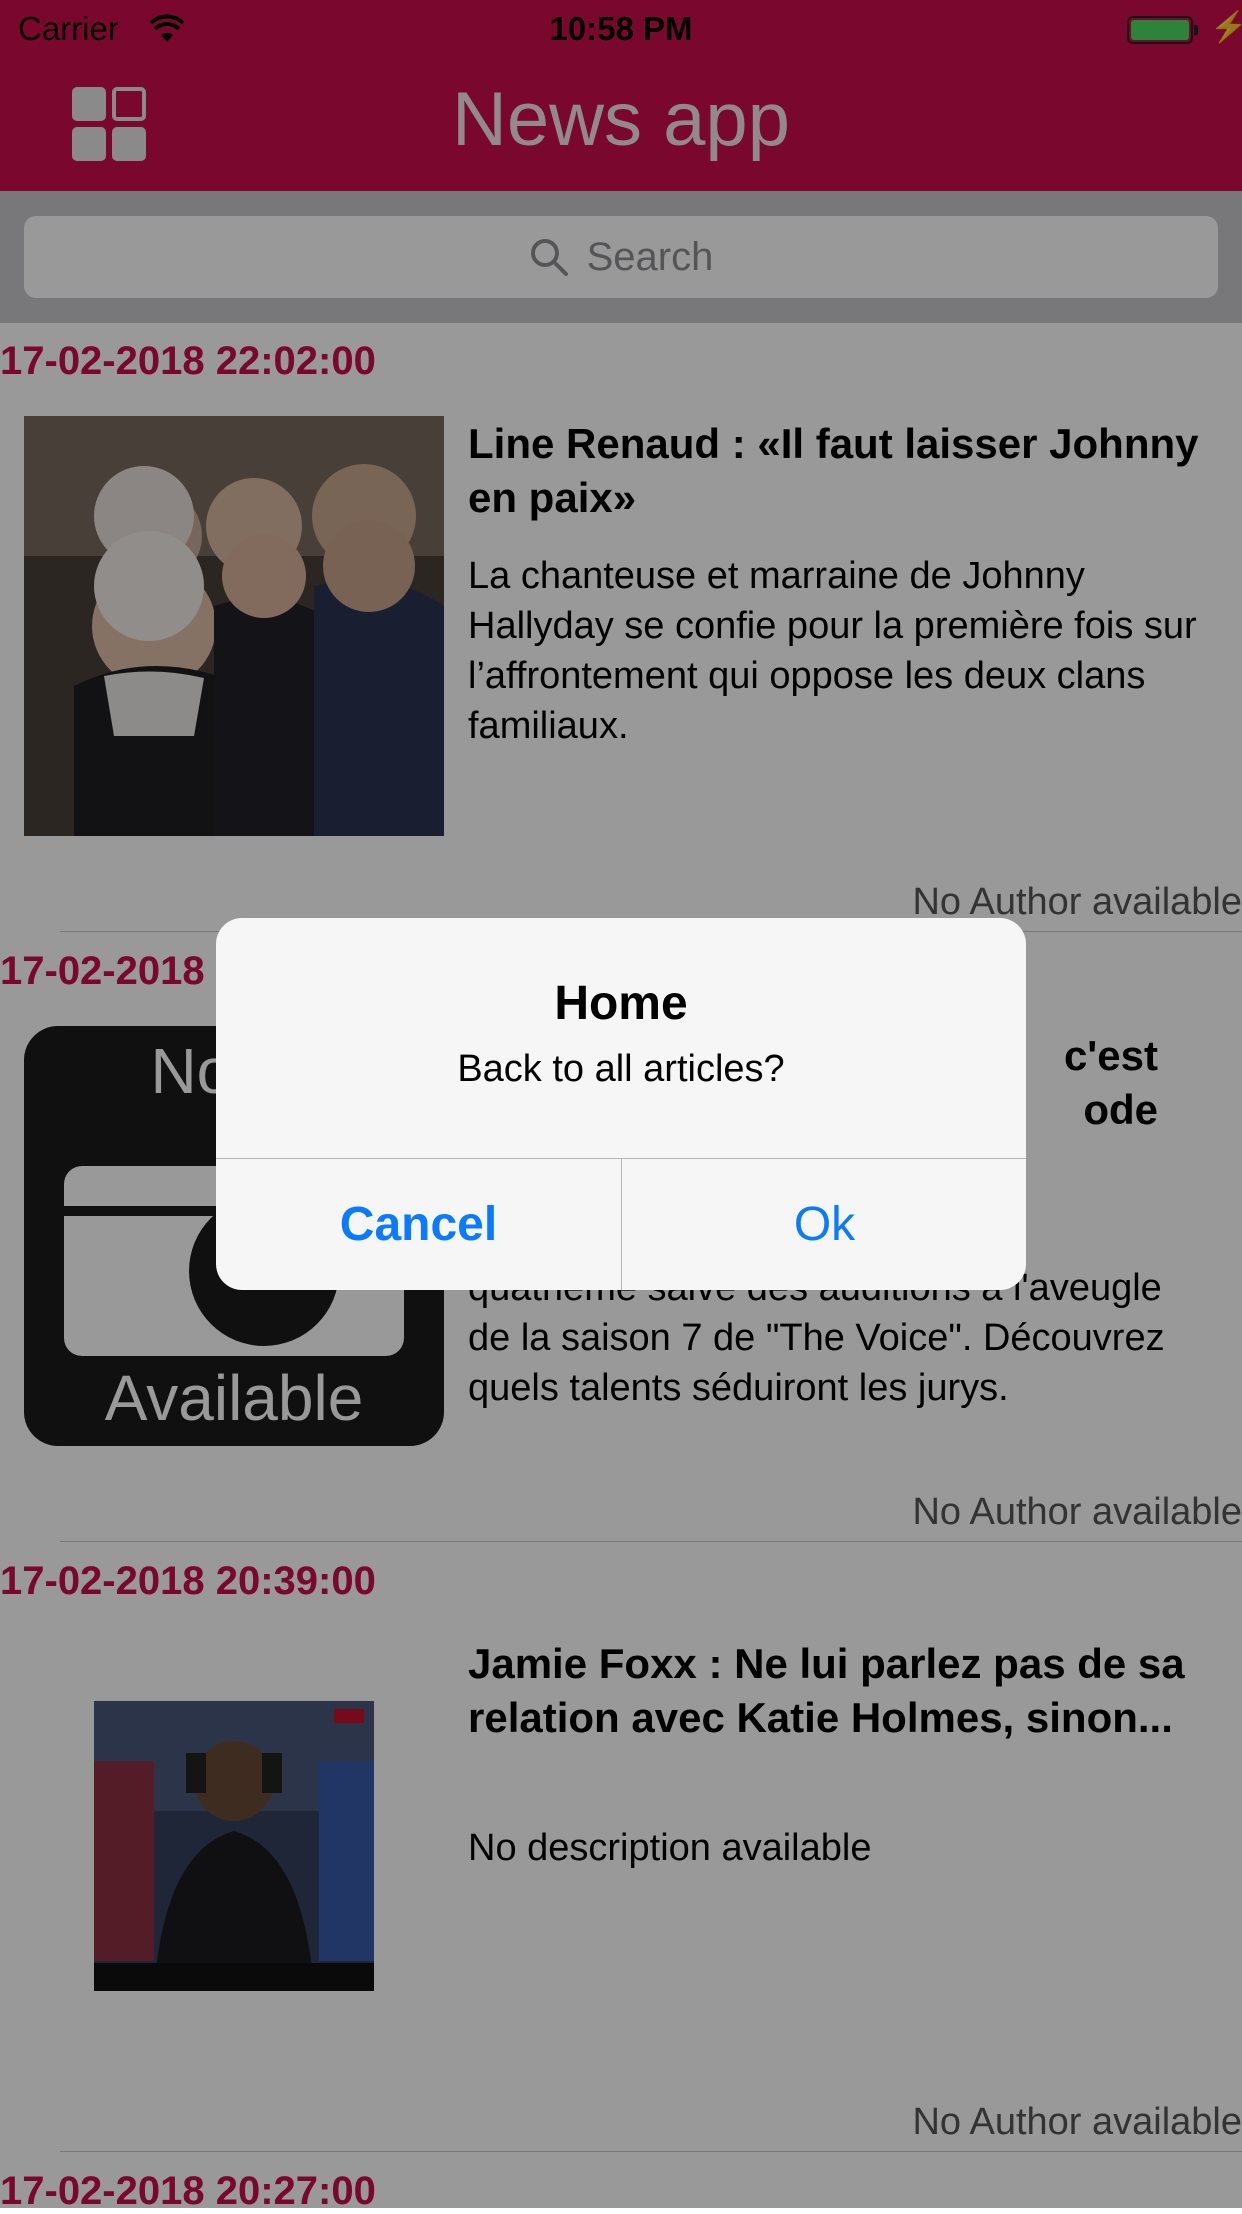 This screenshot has height=2214, width=1242. Describe the element at coordinates (824, 1224) in the screenshot. I see `ok-button: Ok` at that location.